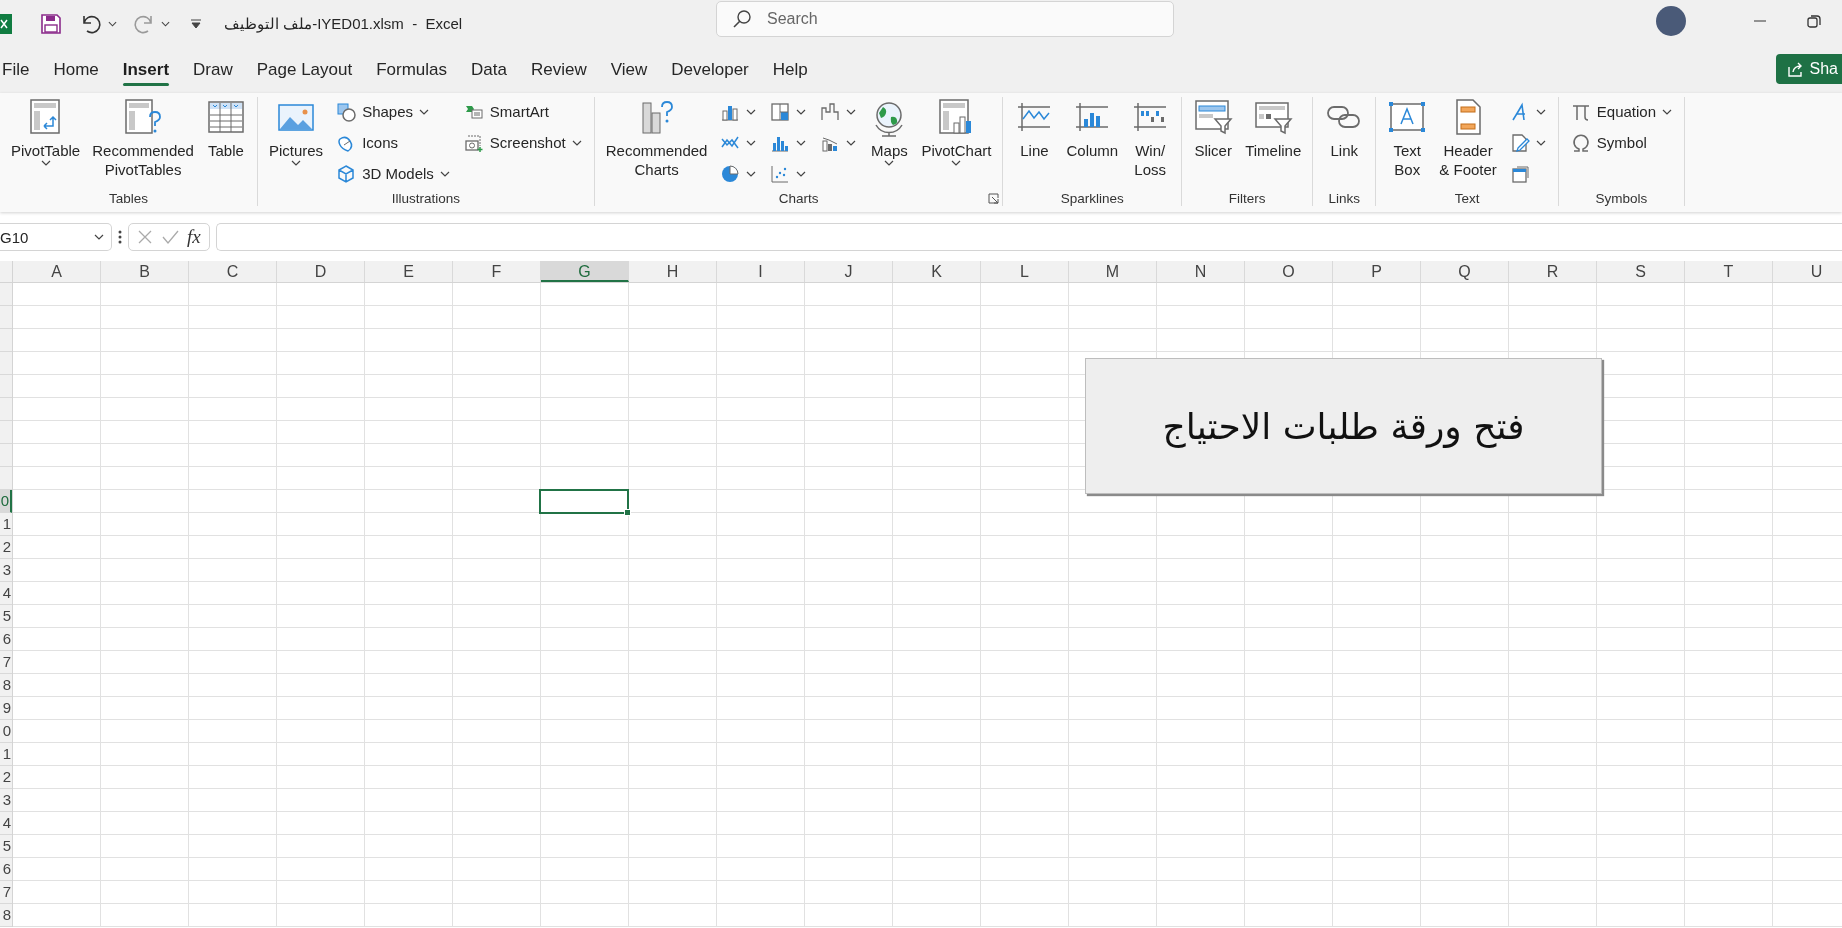 The image size is (1842, 928). I want to click on ribbon-button: Recommended PivotTables, so click(143, 138).